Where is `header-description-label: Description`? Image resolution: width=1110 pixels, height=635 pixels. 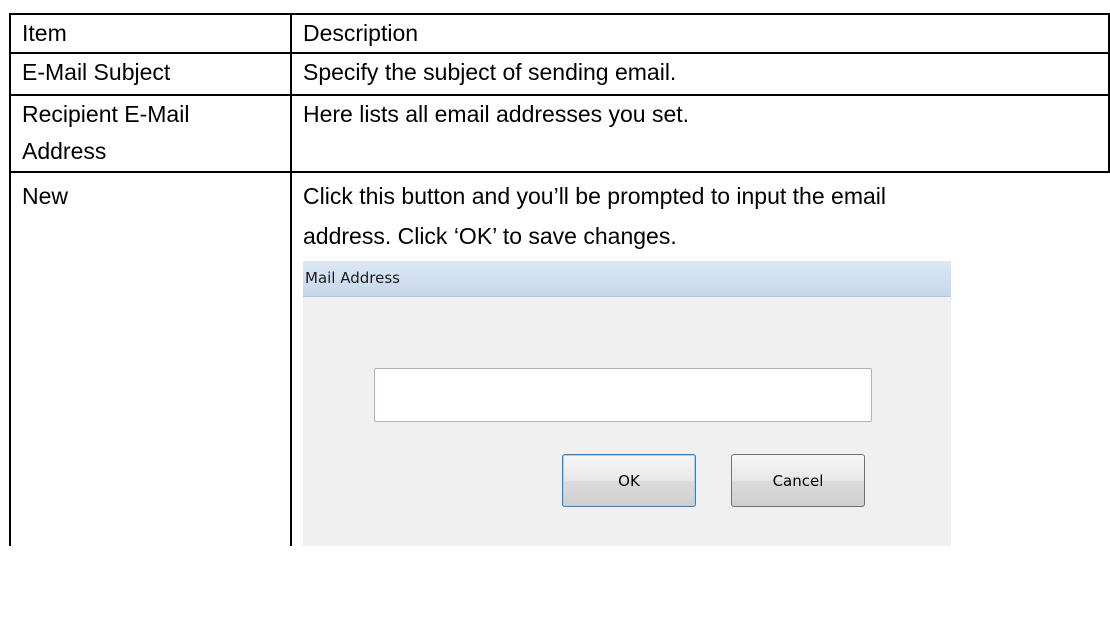
header-description-label: Description is located at coordinates (361, 33).